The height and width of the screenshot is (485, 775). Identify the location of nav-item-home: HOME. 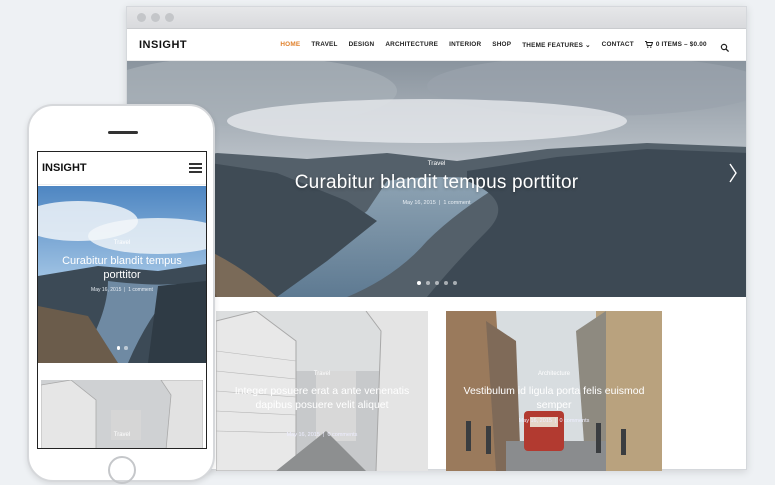
(290, 44).